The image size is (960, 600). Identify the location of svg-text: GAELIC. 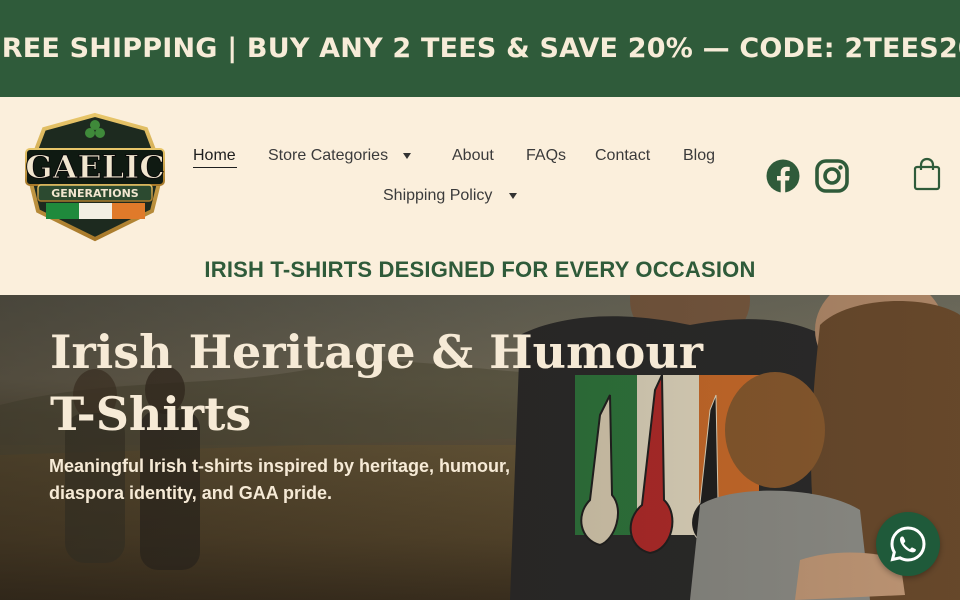
(94, 167).